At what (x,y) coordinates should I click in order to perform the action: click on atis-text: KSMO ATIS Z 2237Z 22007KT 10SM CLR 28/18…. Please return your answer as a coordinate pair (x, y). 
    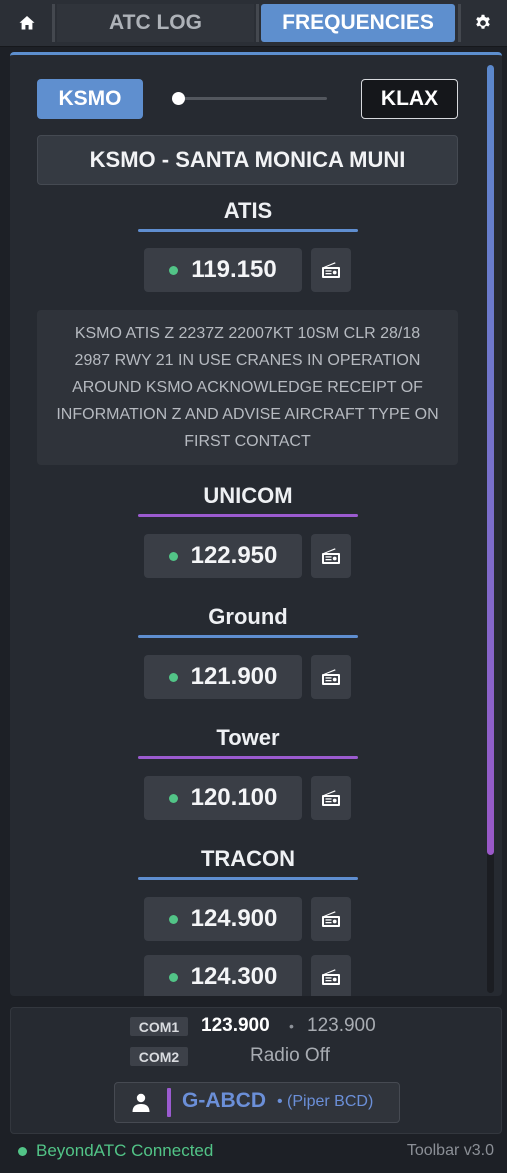
    Looking at the image, I should click on (247, 387).